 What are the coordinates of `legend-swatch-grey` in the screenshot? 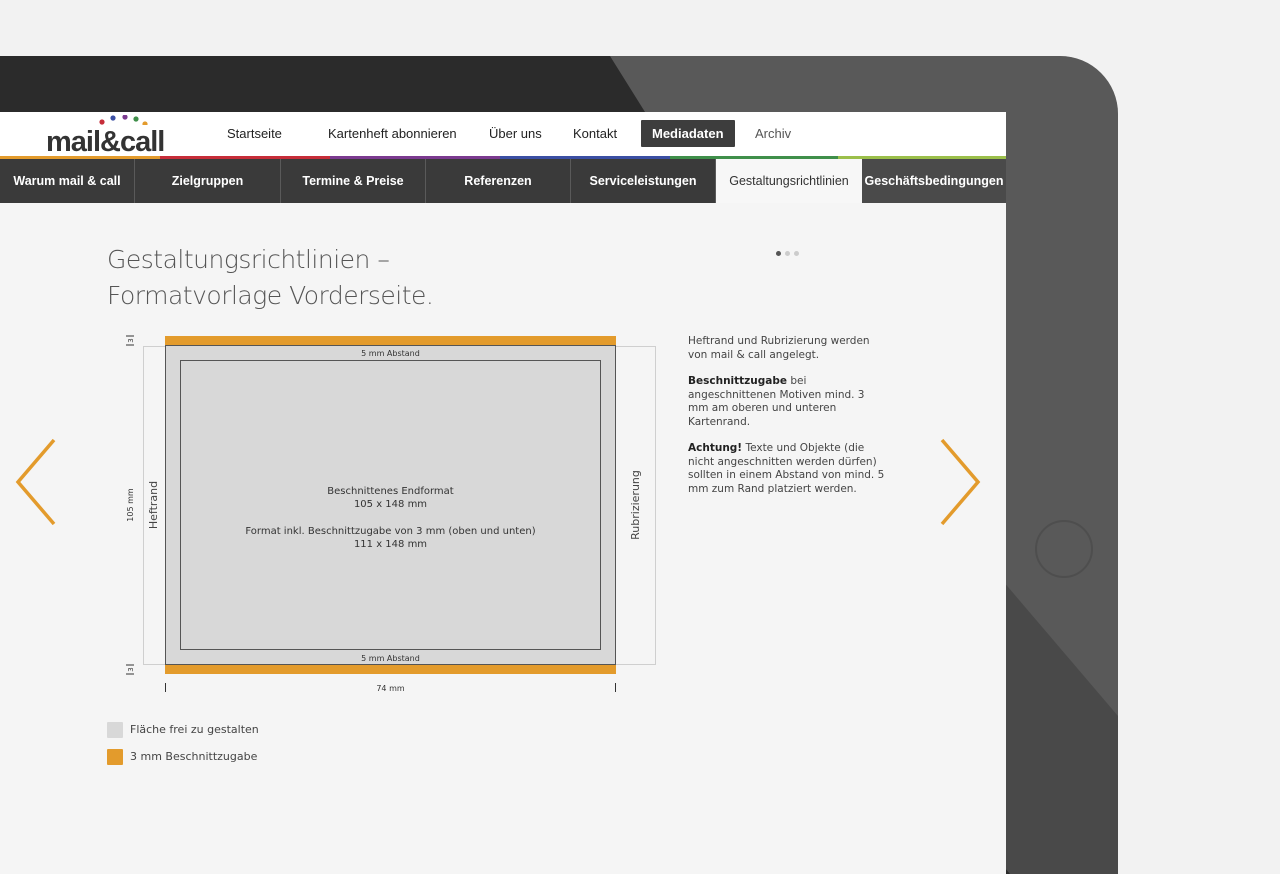 It's located at (115, 730).